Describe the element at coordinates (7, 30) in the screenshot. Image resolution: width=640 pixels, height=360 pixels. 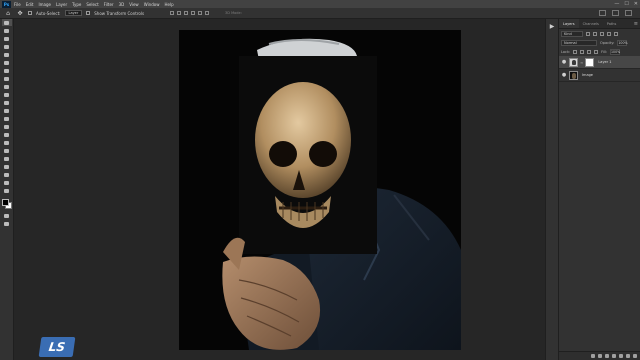
I see `marquee-tool-icon` at that location.